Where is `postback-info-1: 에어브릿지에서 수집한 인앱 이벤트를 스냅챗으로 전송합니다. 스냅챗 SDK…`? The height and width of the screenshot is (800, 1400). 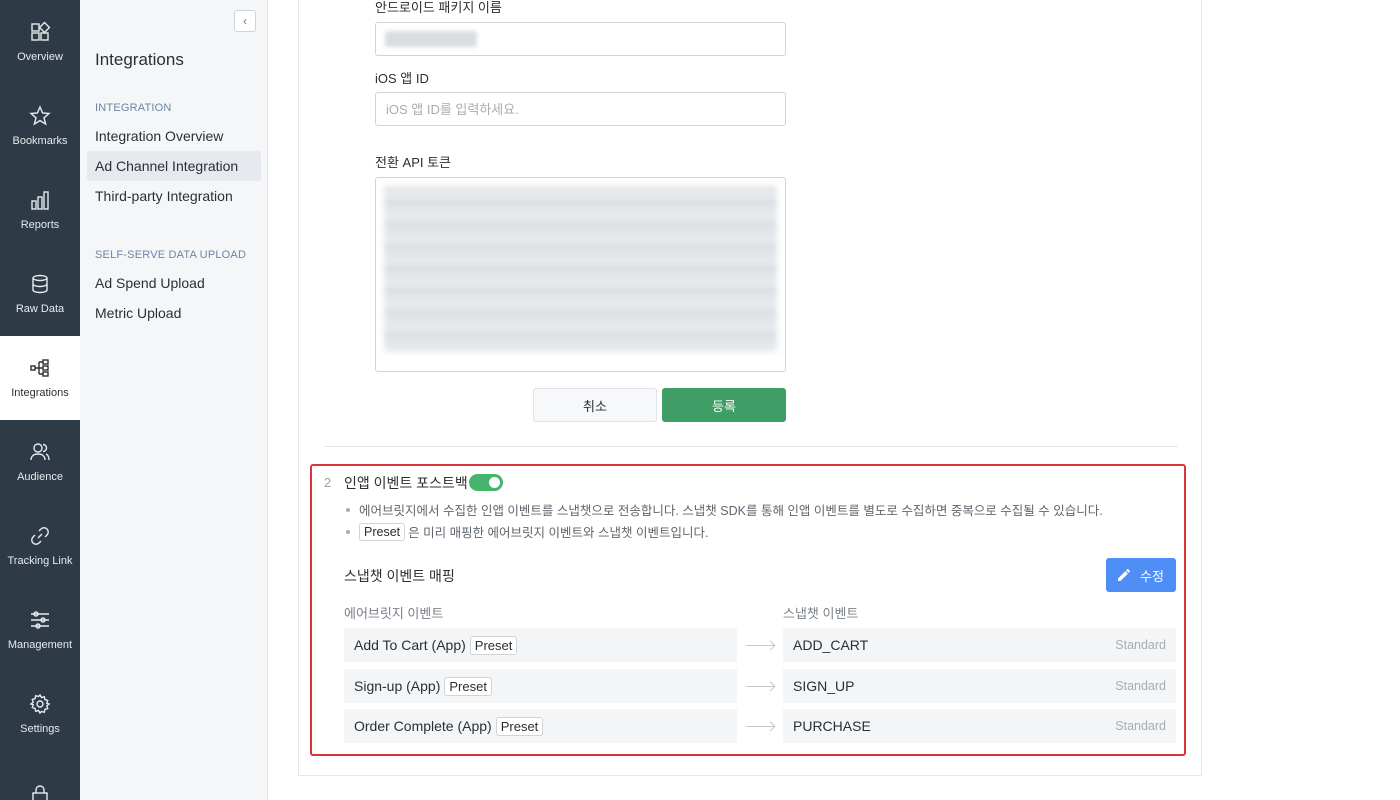
postback-info-1: 에어브릿지에서 수집한 인앱 이벤트를 스냅챗으로 전송합니다. 스냅챗 SDK… is located at coordinates (724, 509).